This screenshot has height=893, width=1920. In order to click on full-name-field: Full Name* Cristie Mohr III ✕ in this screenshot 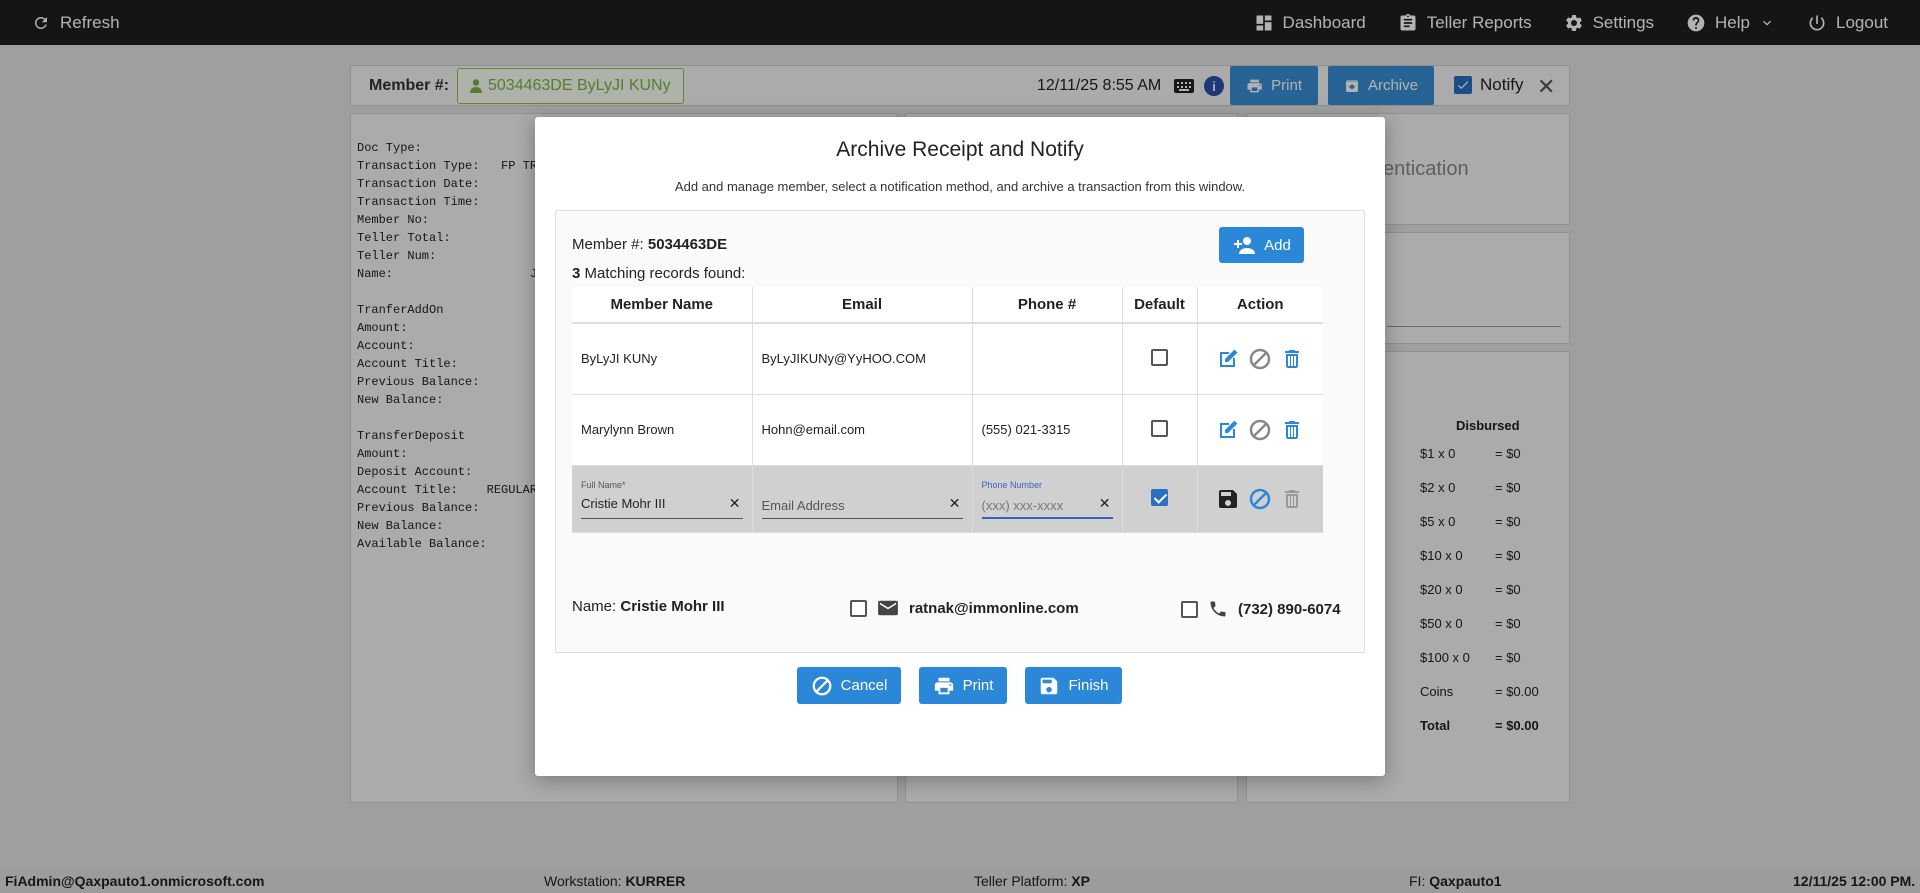, I will do `click(662, 499)`.